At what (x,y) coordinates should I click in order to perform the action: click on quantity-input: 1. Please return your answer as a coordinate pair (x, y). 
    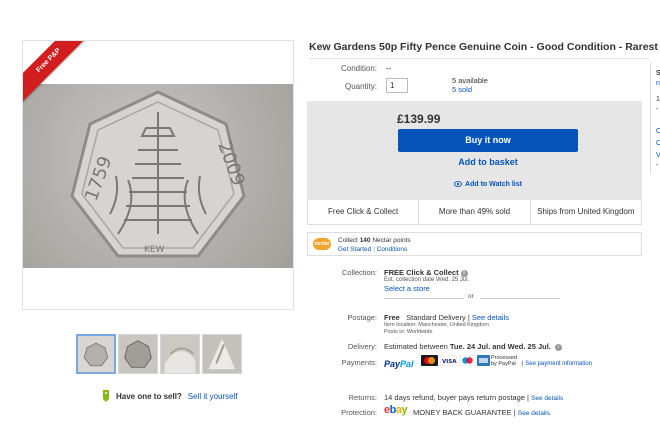
    Looking at the image, I should click on (397, 85).